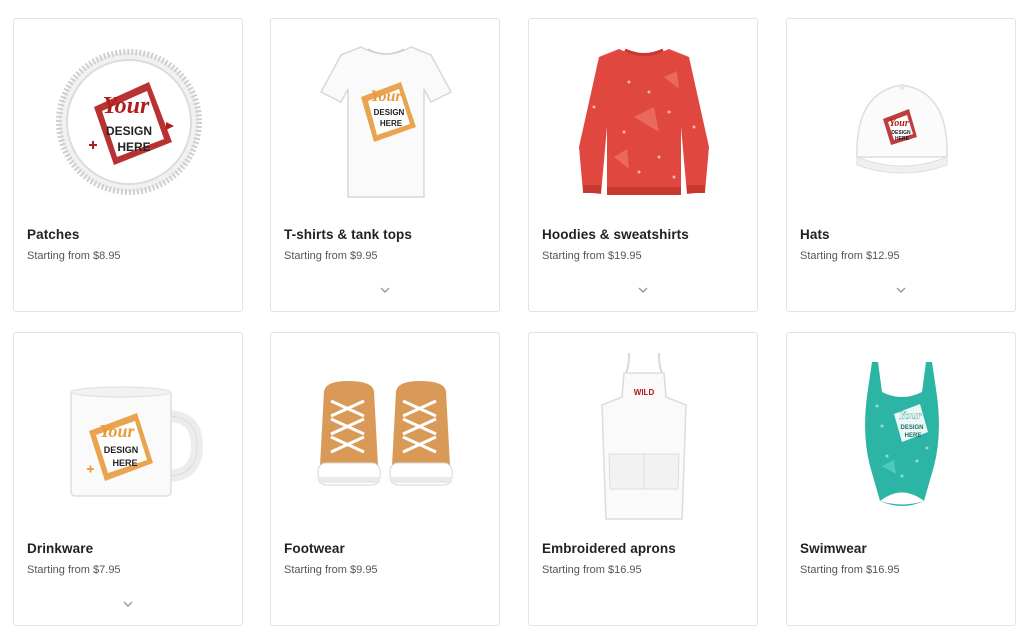 This screenshot has width=1024, height=630. Describe the element at coordinates (899, 123) in the screenshot. I see `hat-your-text: Your` at that location.